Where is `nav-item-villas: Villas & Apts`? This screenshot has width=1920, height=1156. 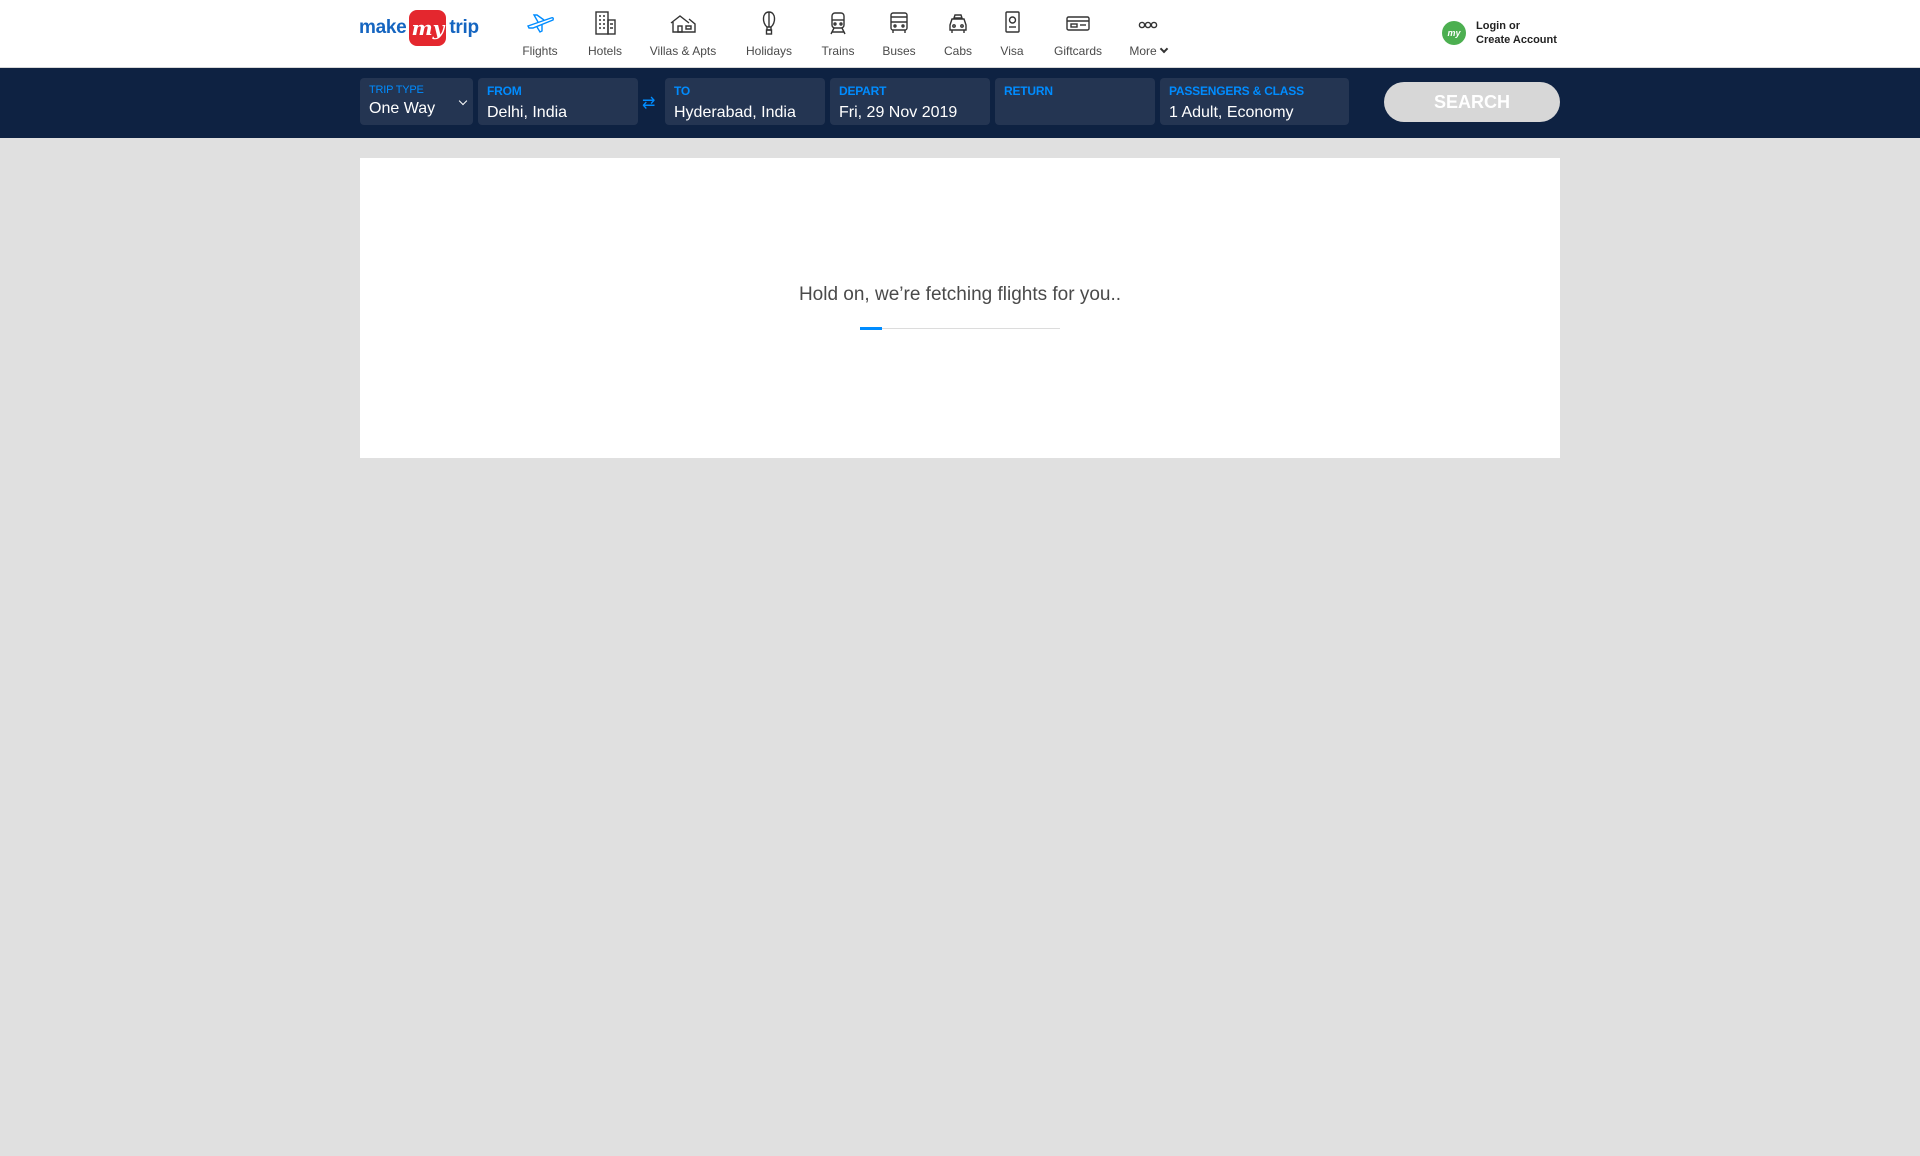 nav-item-villas: Villas & Apts is located at coordinates (683, 35).